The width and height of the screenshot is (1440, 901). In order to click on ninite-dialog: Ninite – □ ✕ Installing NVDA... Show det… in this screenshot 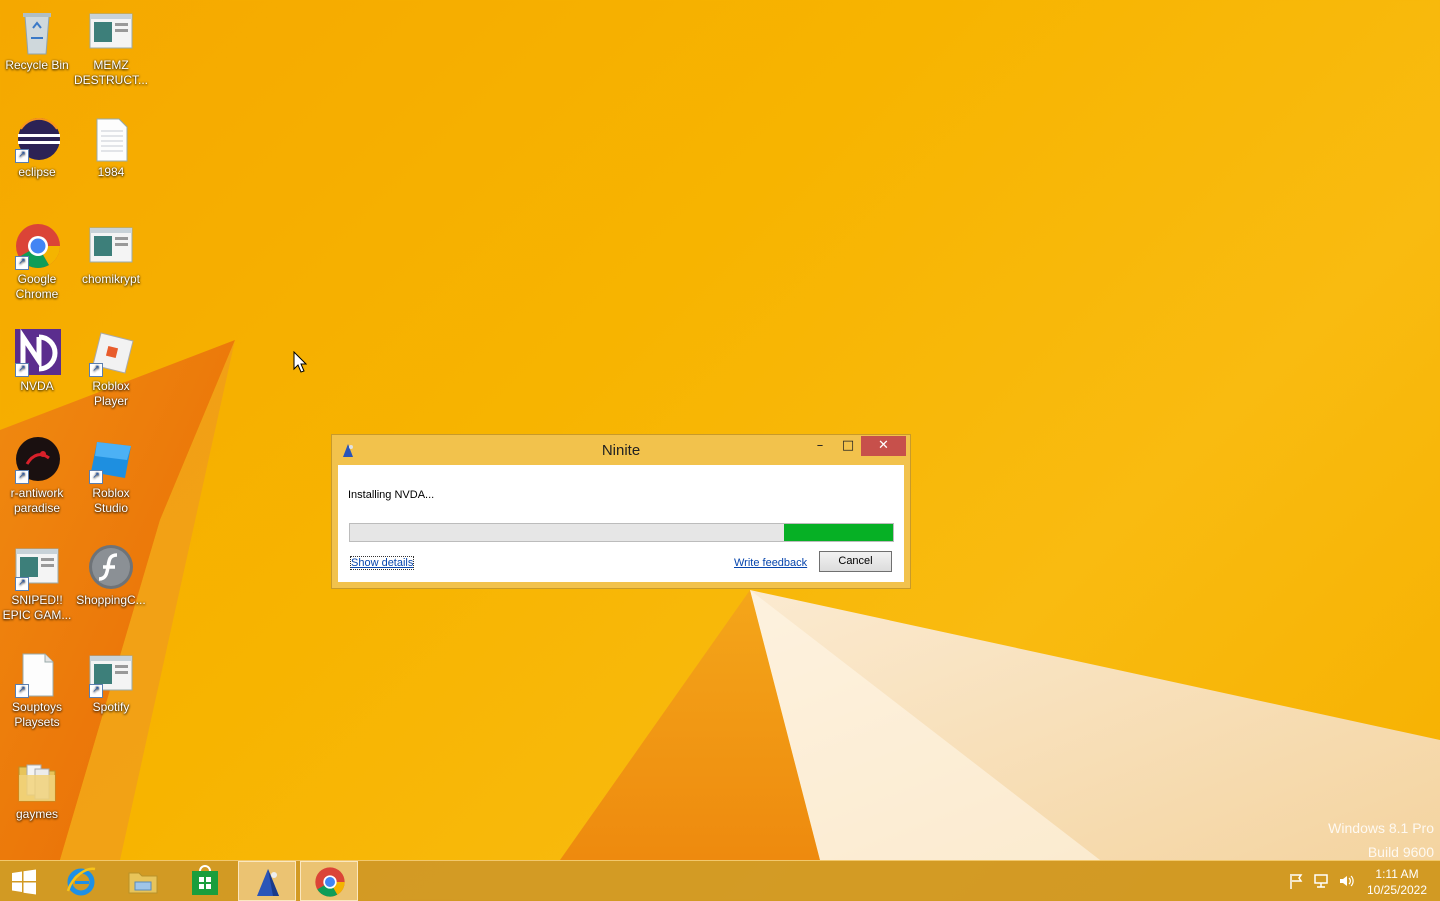, I will do `click(621, 511)`.